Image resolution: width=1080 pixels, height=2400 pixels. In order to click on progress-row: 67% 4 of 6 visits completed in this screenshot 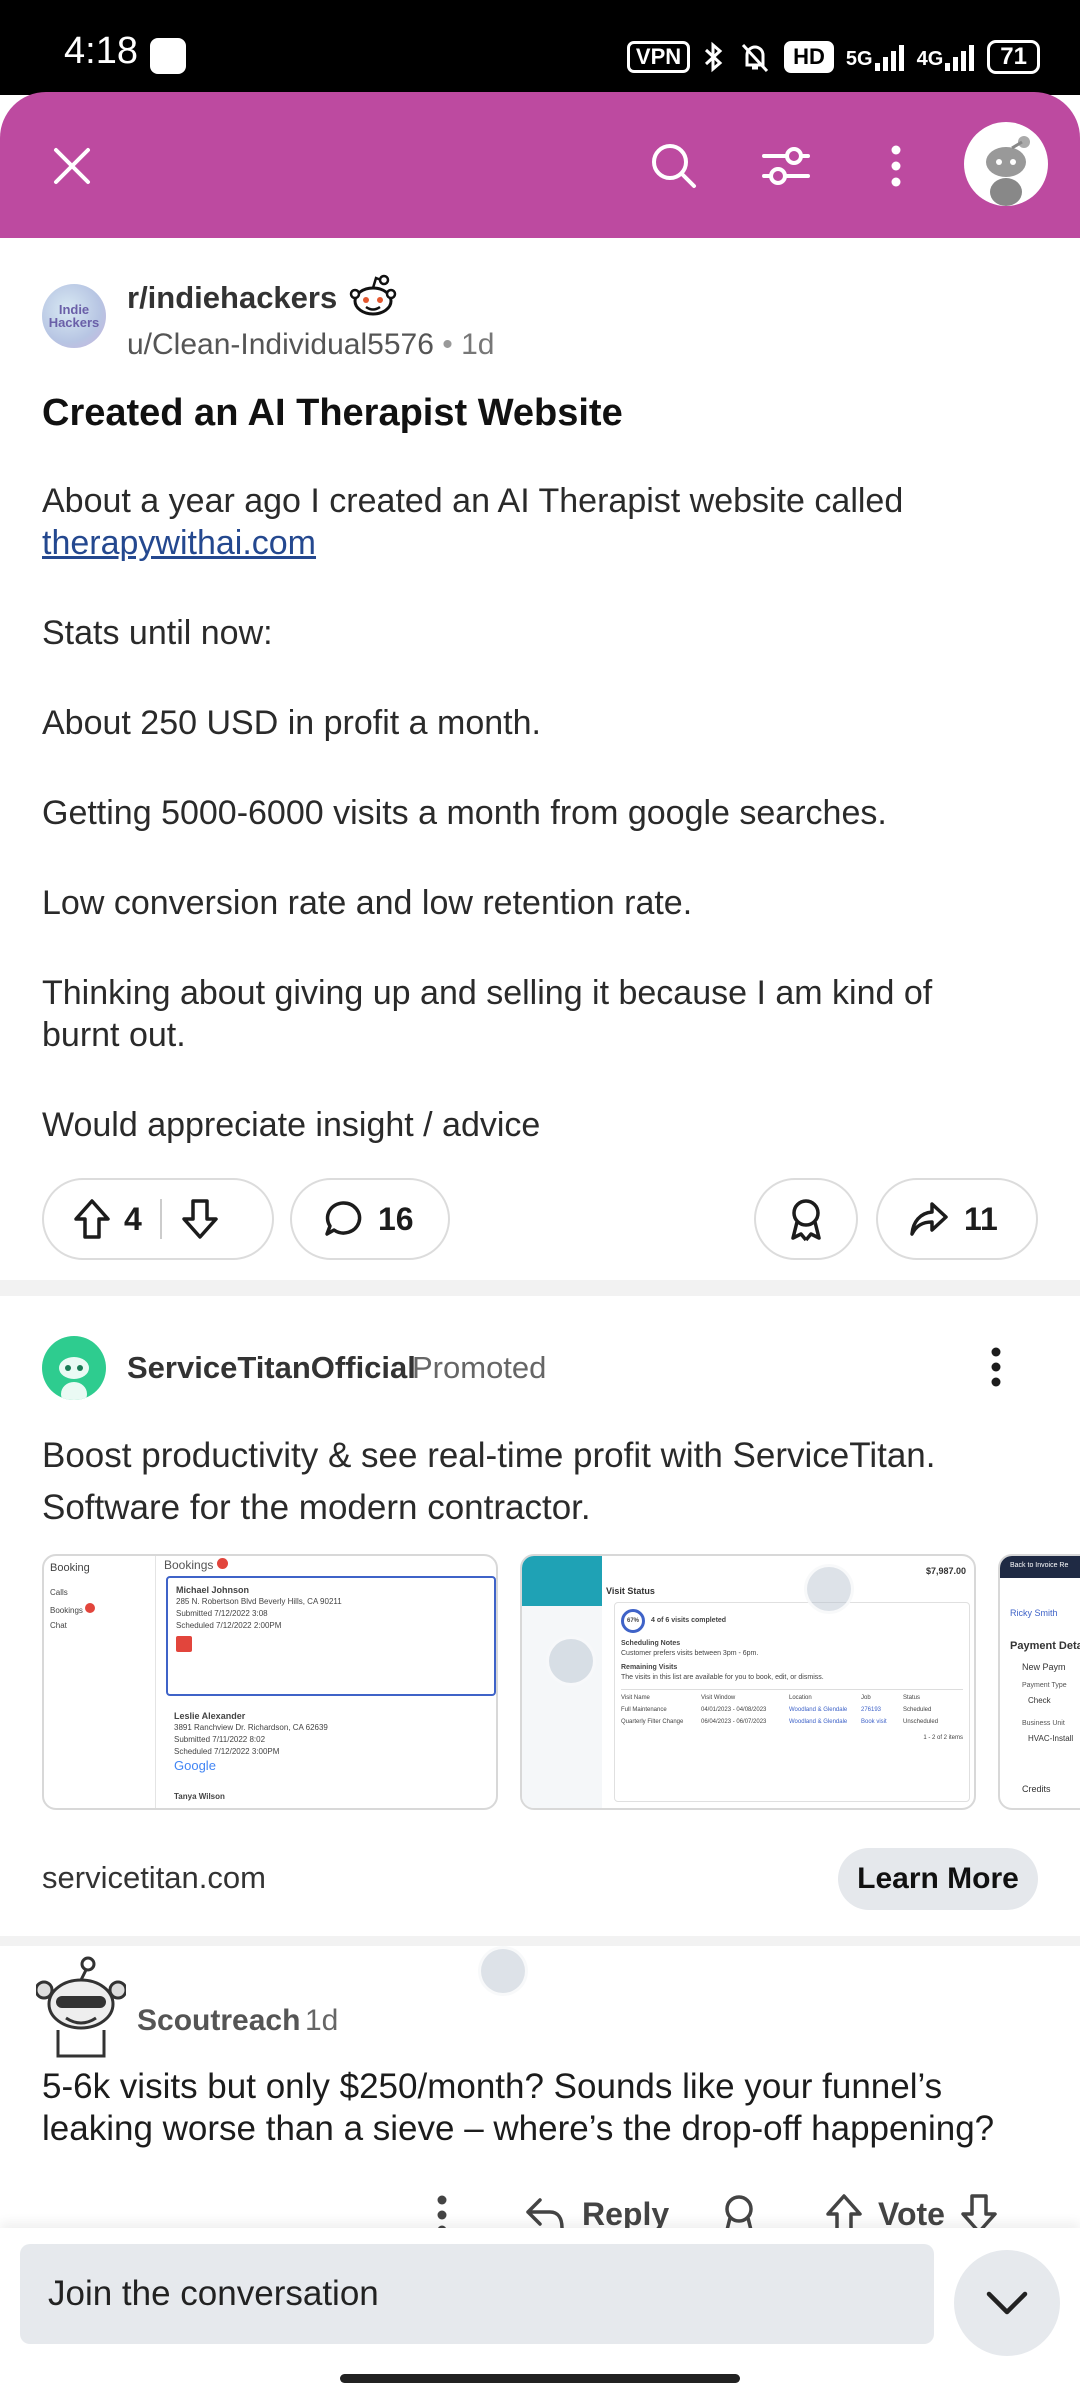, I will do `click(792, 1621)`.